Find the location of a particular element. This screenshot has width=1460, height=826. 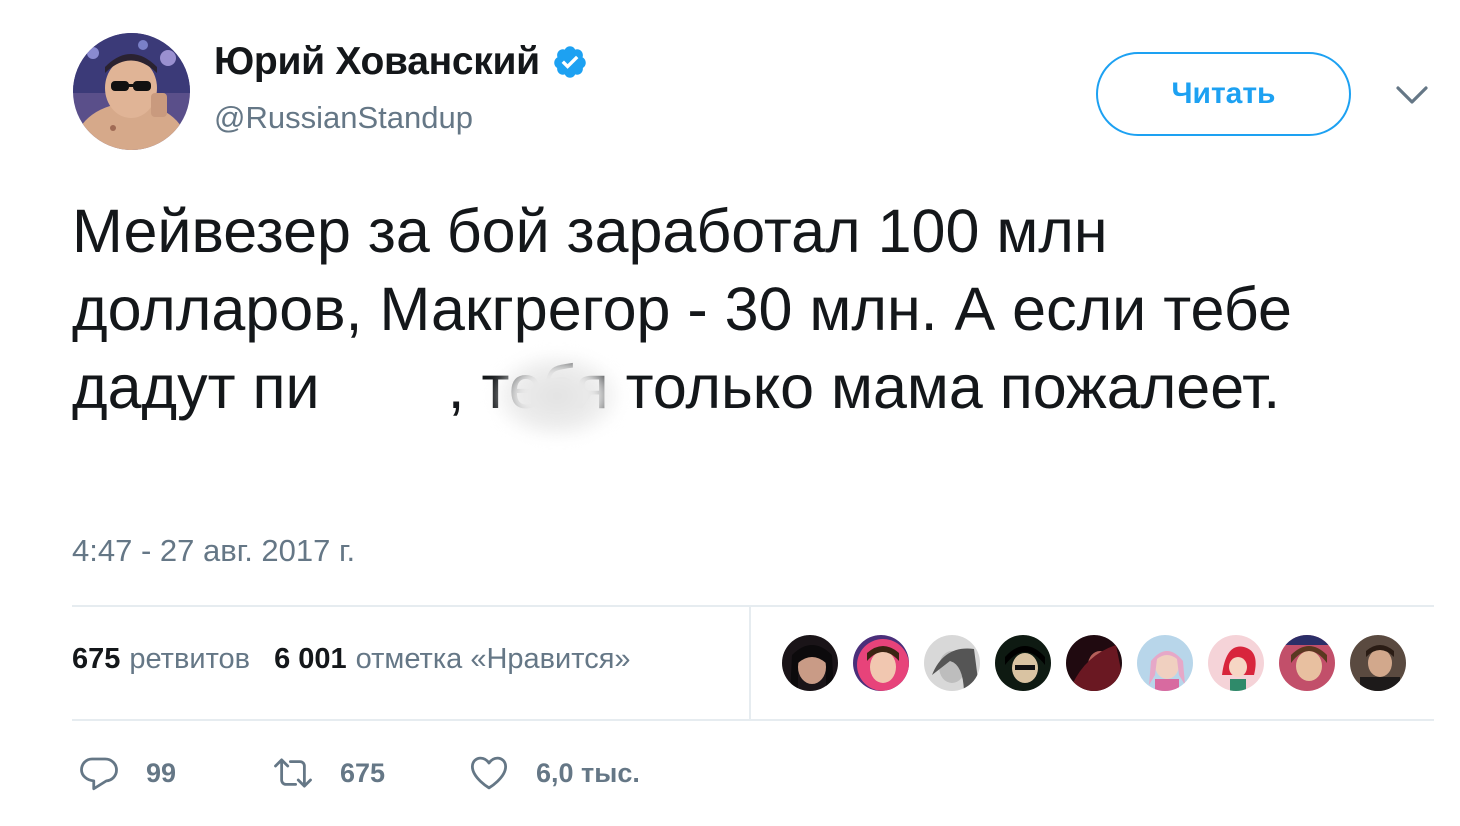

like-button: 6,0 тыс. is located at coordinates (554, 773).